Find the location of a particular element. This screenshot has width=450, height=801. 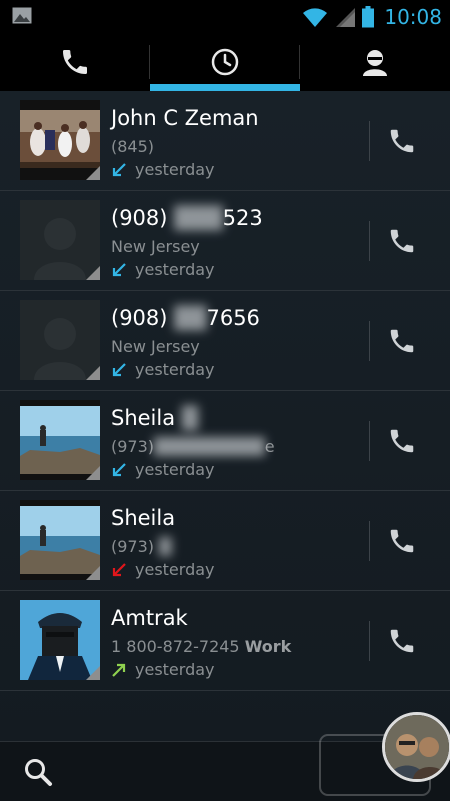

clock-time: 10:08 is located at coordinates (413, 16).